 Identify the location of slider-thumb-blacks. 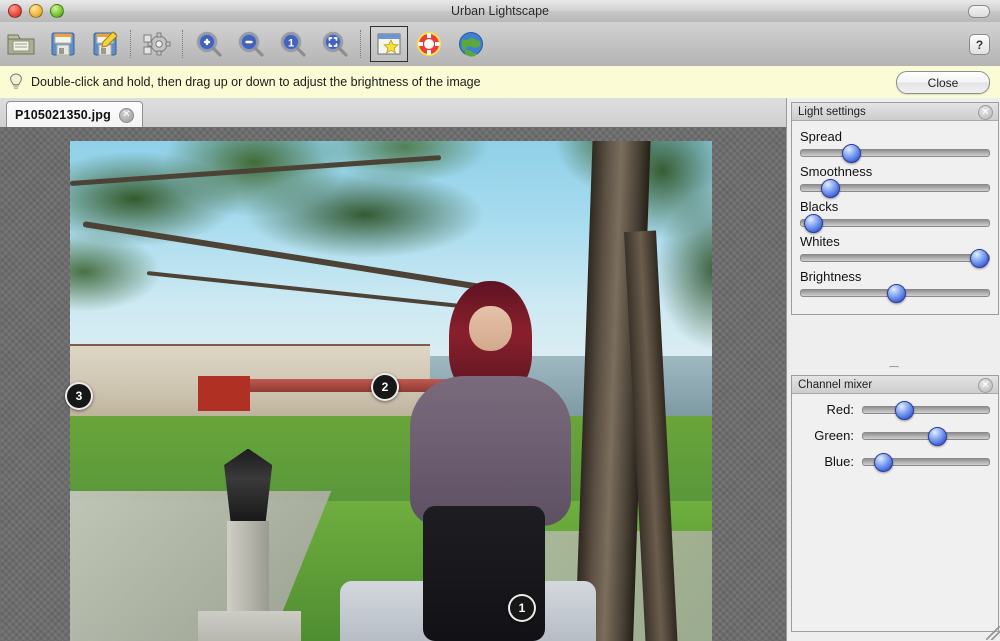
(814, 223).